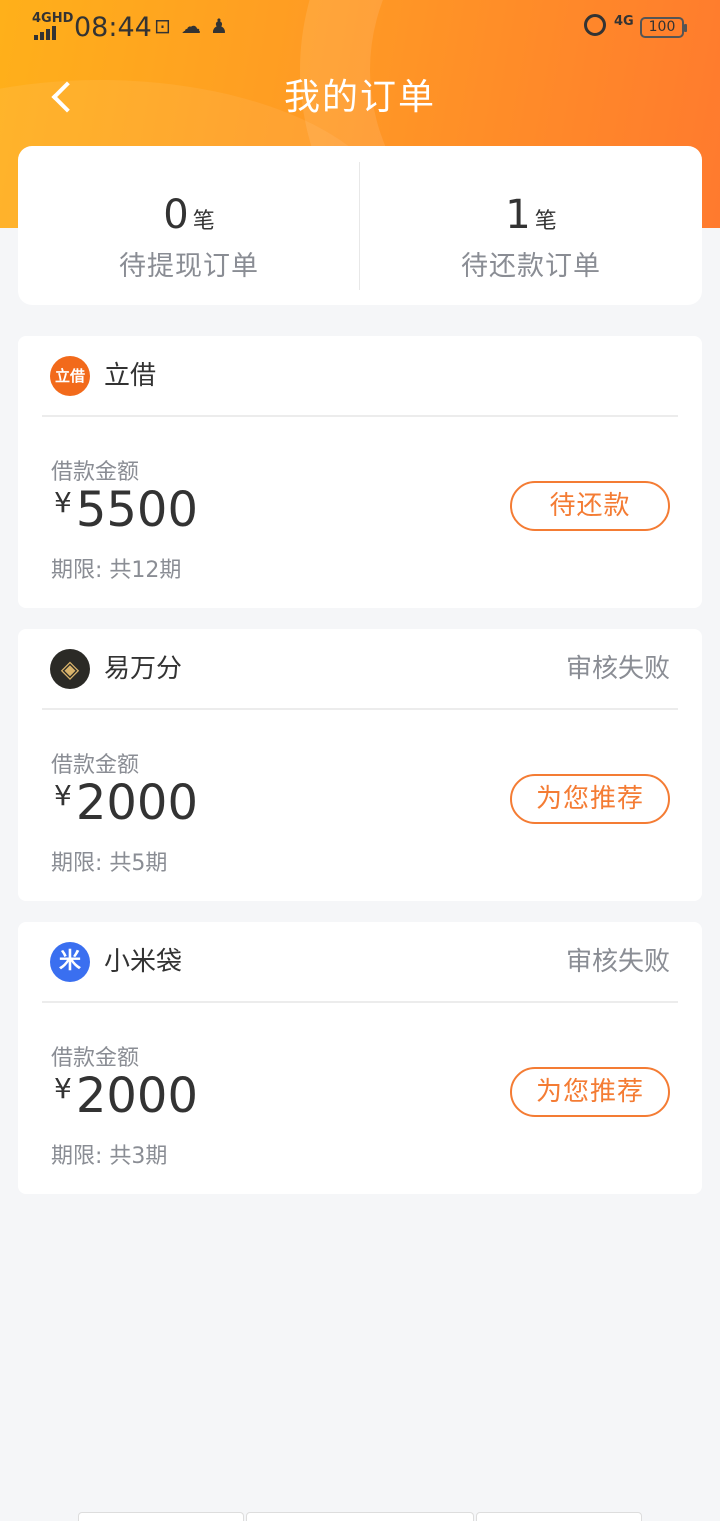 This screenshot has height=1521, width=720. Describe the element at coordinates (109, 1156) in the screenshot. I see `loan-term: 期限: 共3期` at that location.